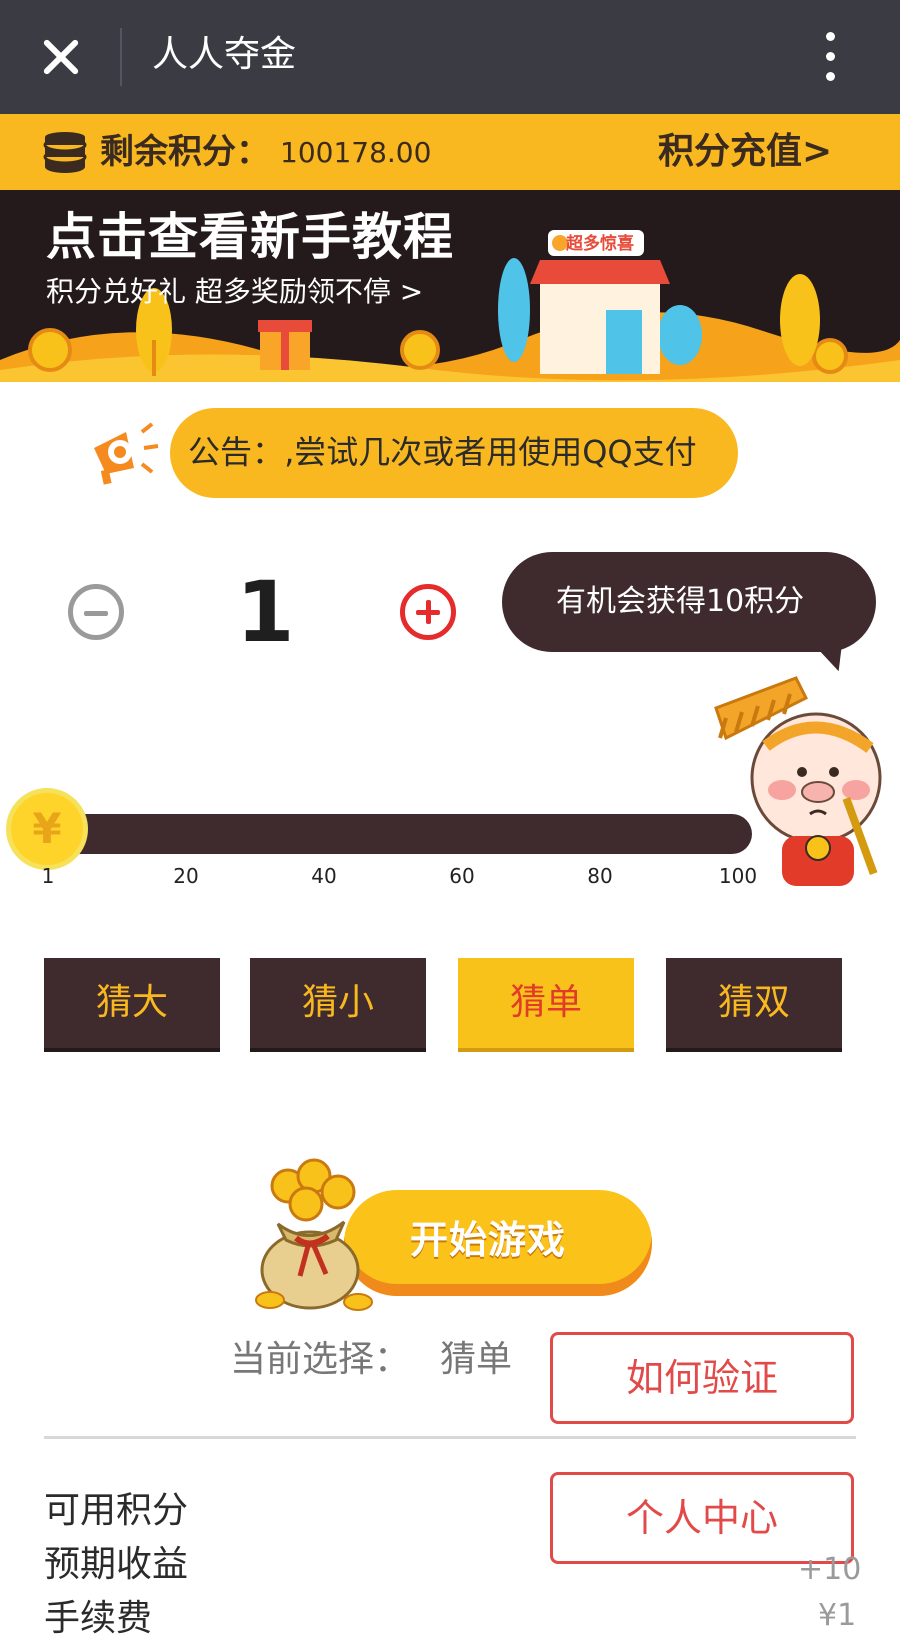  Describe the element at coordinates (450, 1437) in the screenshot. I see `divider` at that location.